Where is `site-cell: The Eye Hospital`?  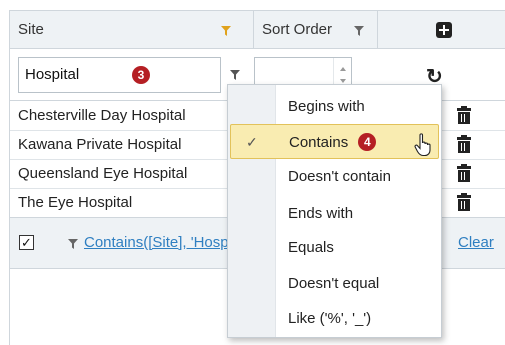
site-cell: The Eye Hospital is located at coordinates (75, 202).